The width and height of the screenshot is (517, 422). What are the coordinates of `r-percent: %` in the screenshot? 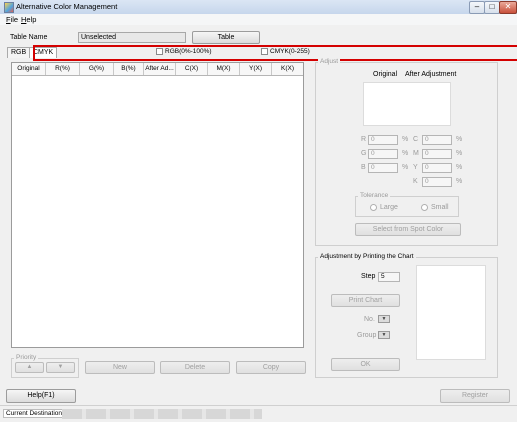 It's located at (405, 139).